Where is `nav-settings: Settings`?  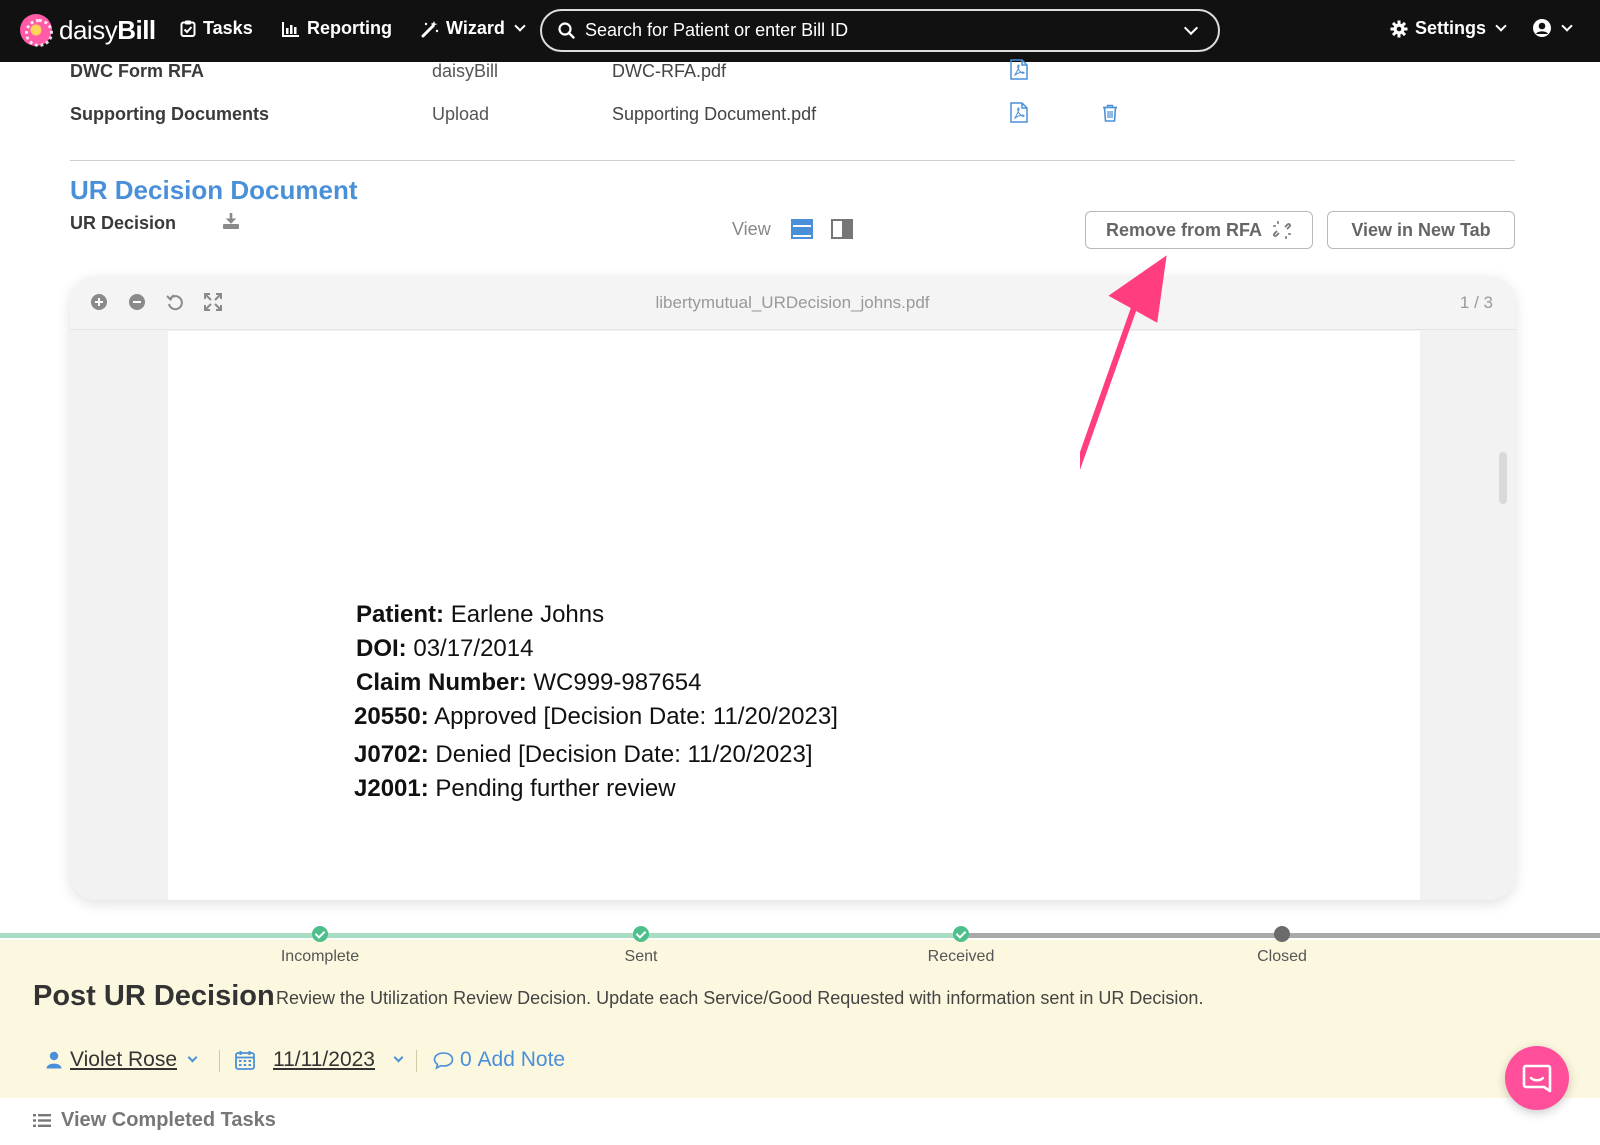
nav-settings: Settings is located at coordinates (1448, 28).